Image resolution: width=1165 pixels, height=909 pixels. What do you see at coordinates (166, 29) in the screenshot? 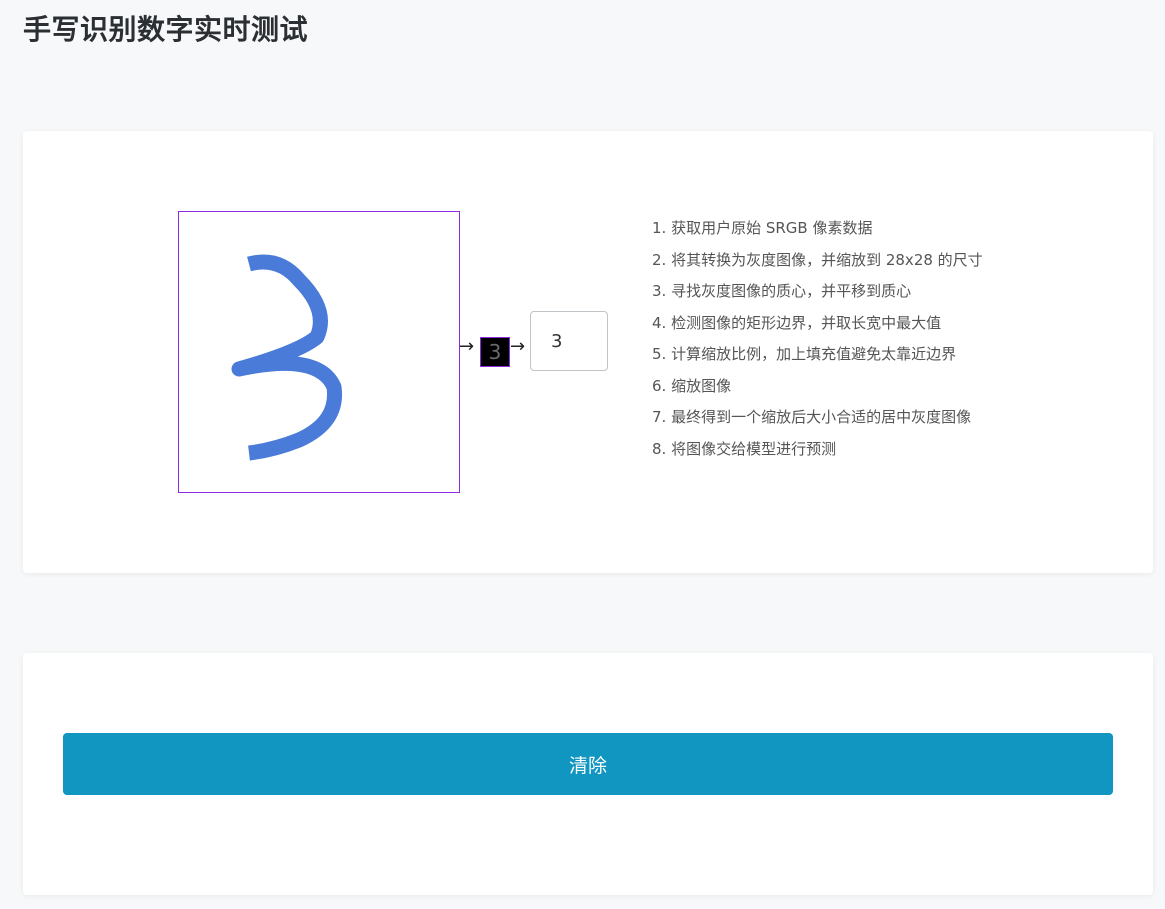
I see `page-title: 手写识别数字实时测试` at bounding box center [166, 29].